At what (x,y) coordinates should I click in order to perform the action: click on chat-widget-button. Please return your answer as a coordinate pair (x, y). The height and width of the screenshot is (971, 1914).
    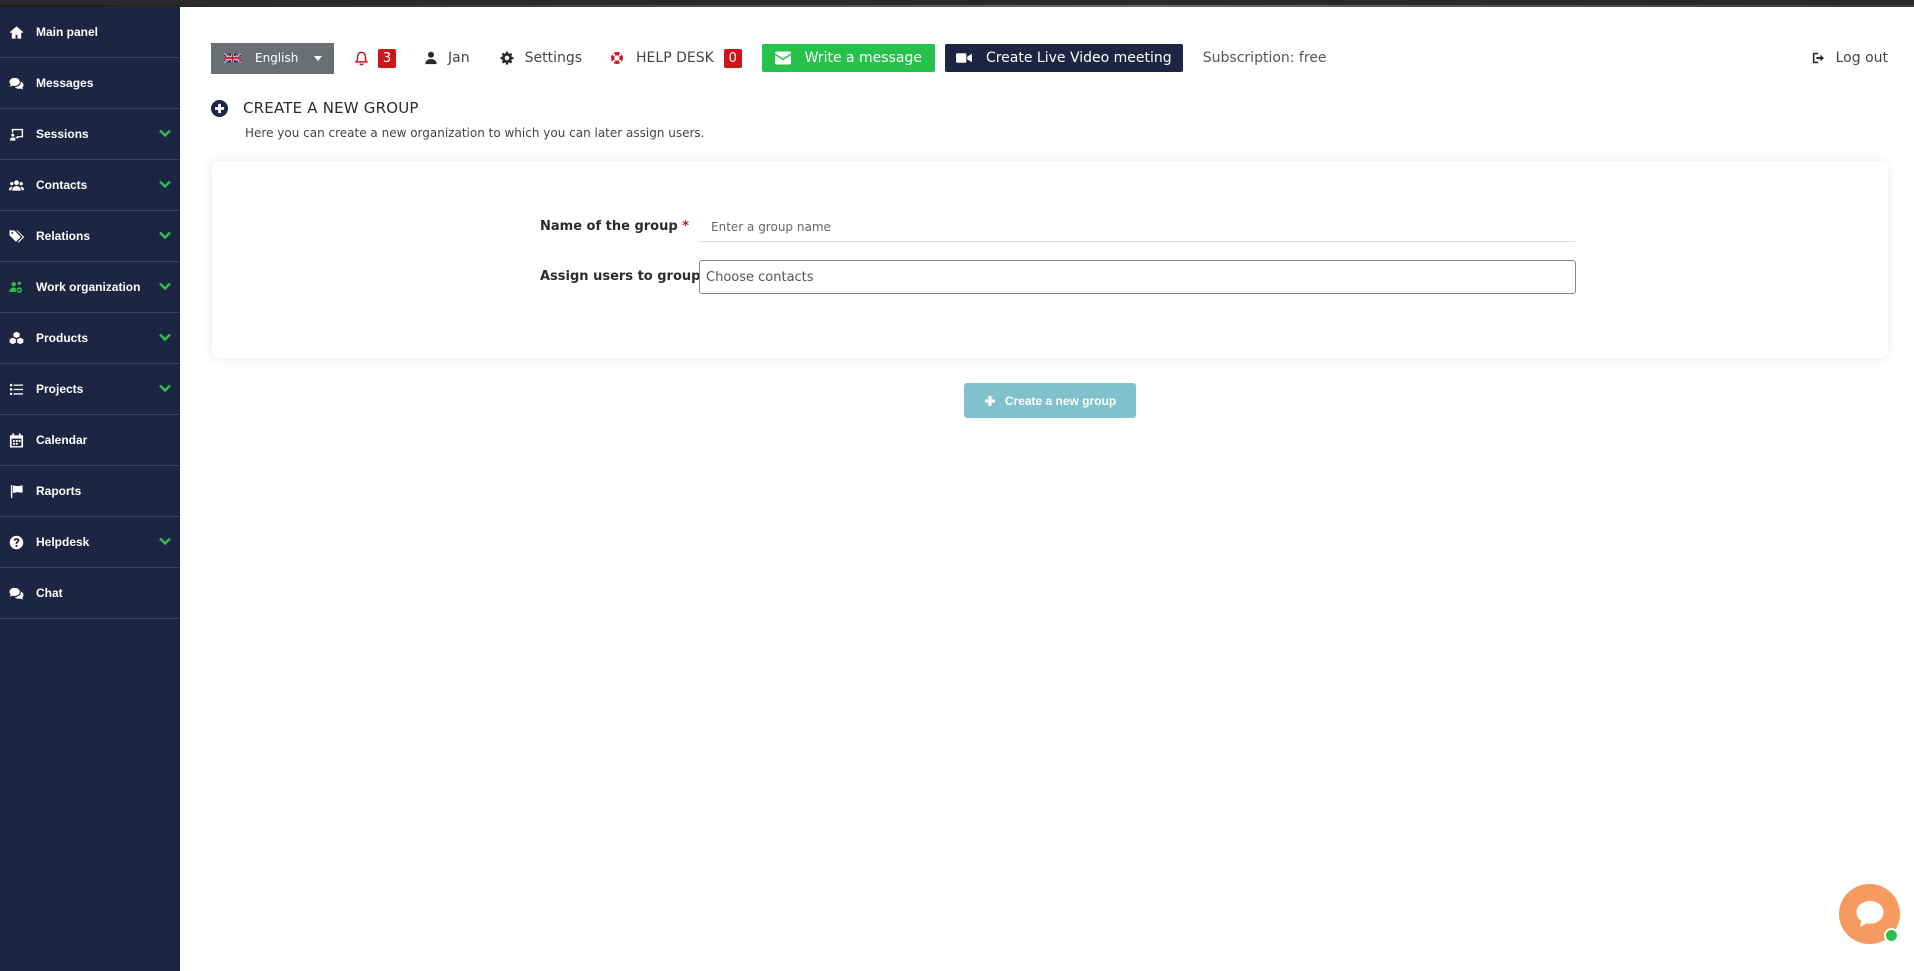
    Looking at the image, I should click on (1869, 914).